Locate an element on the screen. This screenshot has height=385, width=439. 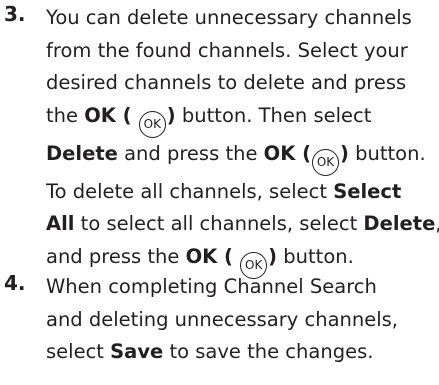
text-segment: You can delete unnecessary channels is located at coordinates (229, 17).